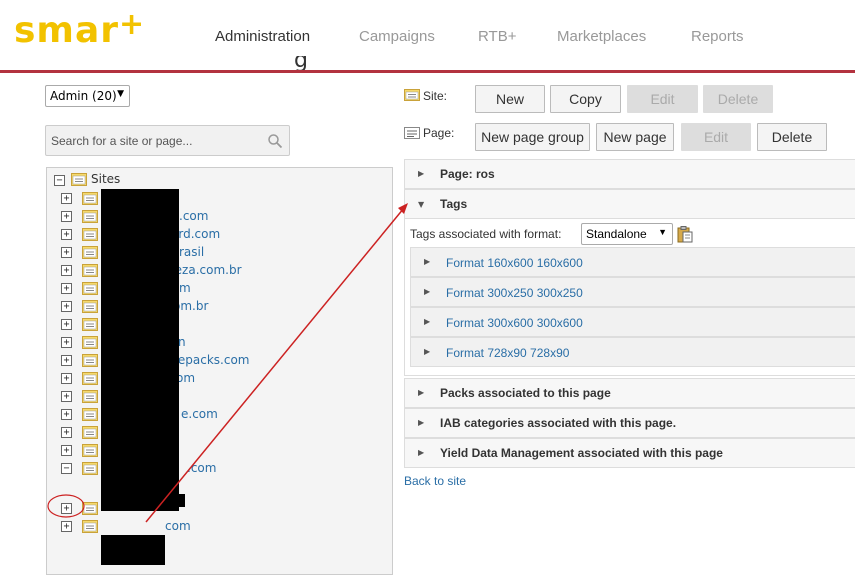 This screenshot has width=855, height=575. What do you see at coordinates (792, 137) in the screenshot?
I see `page-delete-button: Delete` at bounding box center [792, 137].